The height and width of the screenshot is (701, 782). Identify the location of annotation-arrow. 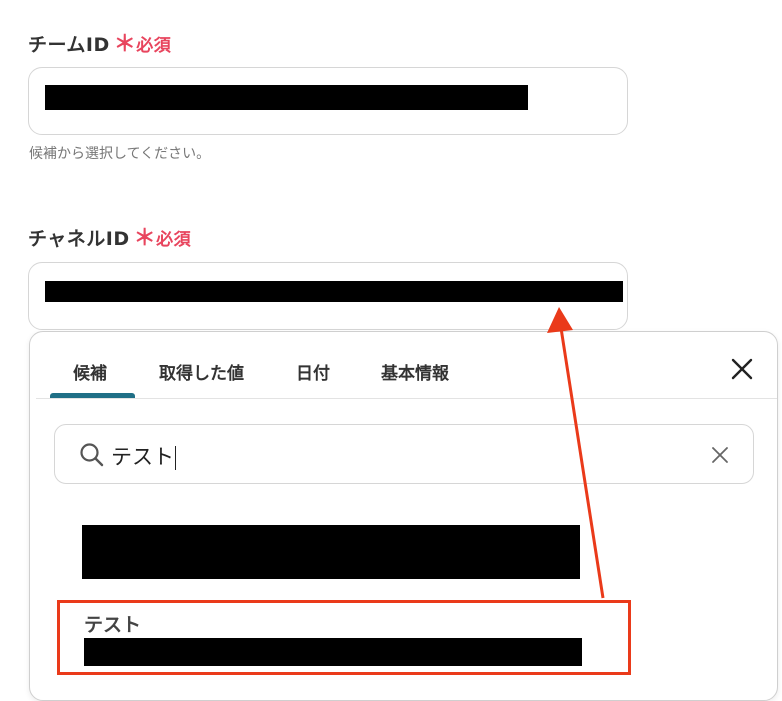
(576, 453).